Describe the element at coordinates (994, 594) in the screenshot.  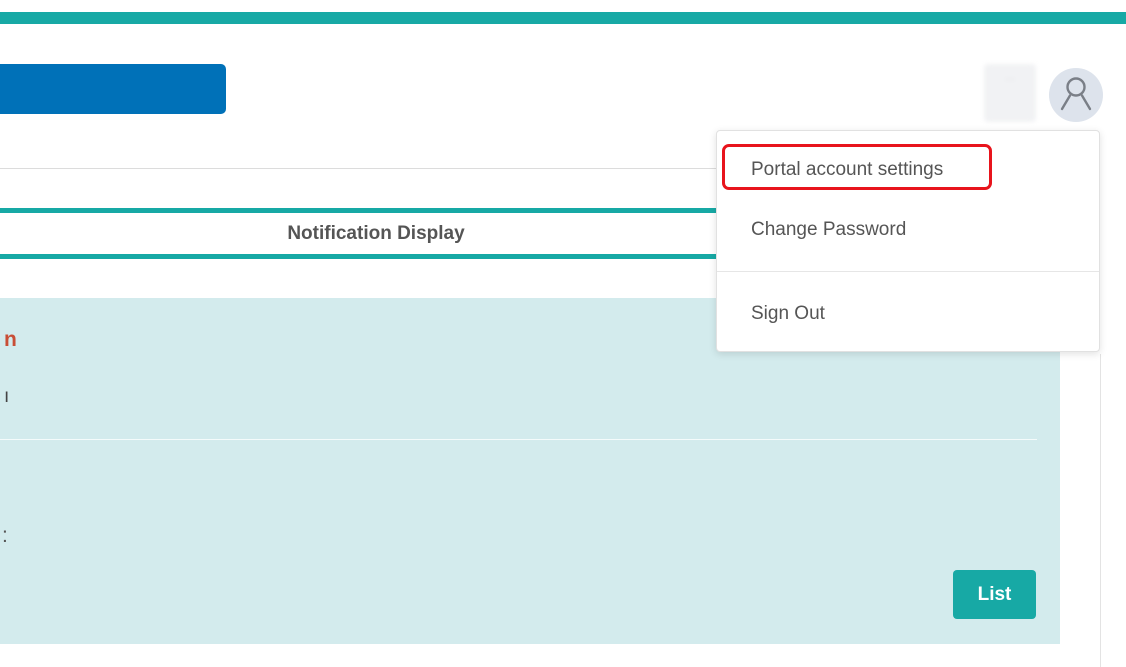
I see `list-button: List` at that location.